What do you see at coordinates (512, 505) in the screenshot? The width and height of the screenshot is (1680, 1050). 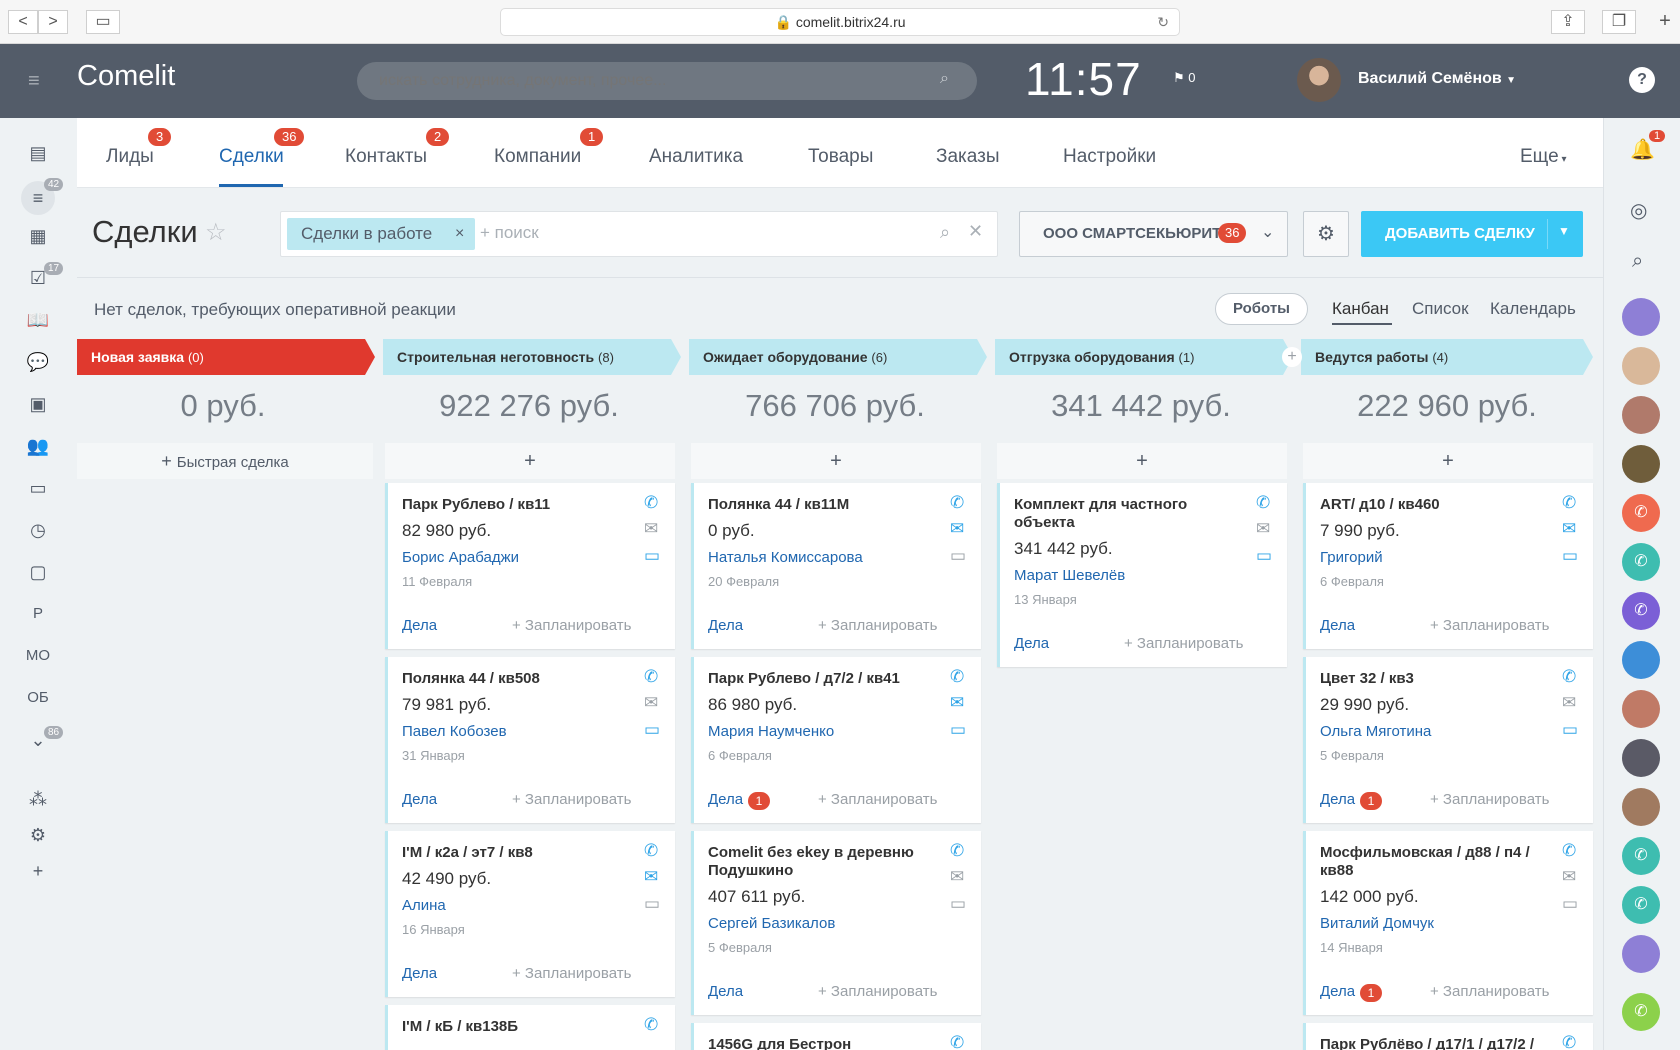 I see `card-title: Парк Рублево / кв11` at bounding box center [512, 505].